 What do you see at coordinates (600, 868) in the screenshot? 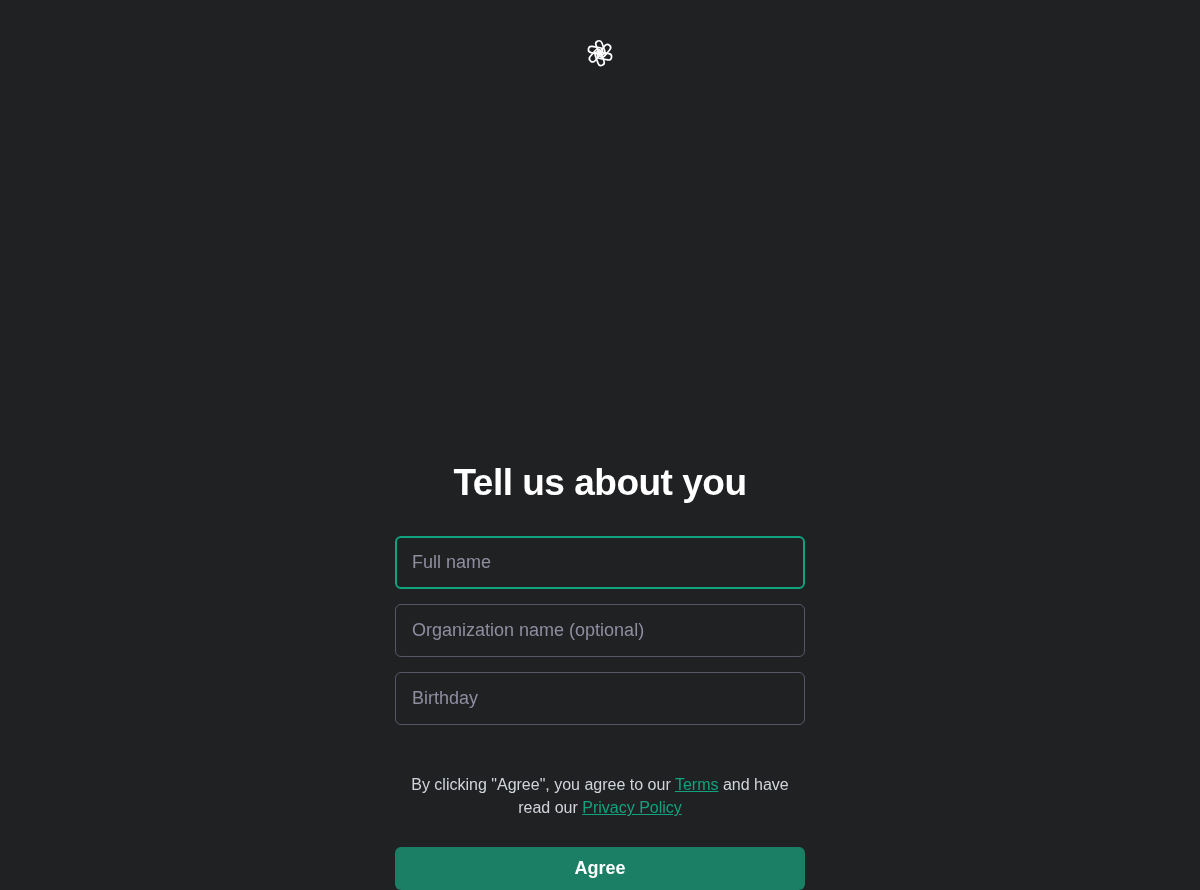
I see `agree-button: Agree` at bounding box center [600, 868].